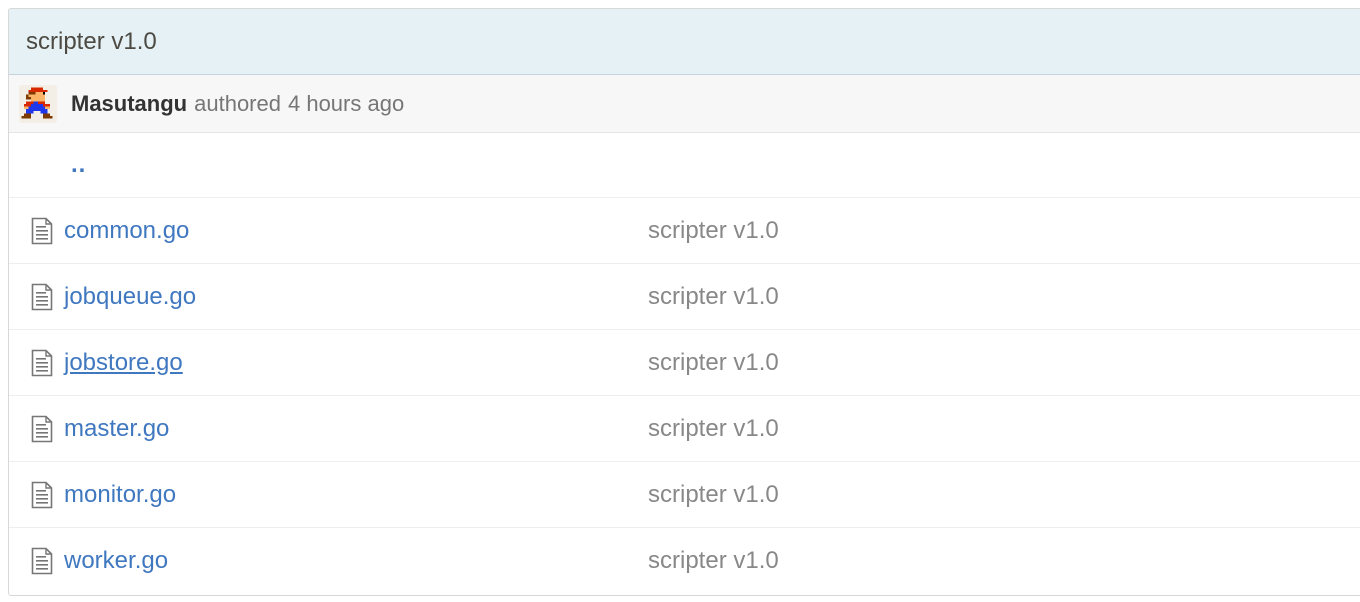 This screenshot has width=1360, height=602. What do you see at coordinates (78, 165) in the screenshot?
I see `parent-directory-link: ..` at bounding box center [78, 165].